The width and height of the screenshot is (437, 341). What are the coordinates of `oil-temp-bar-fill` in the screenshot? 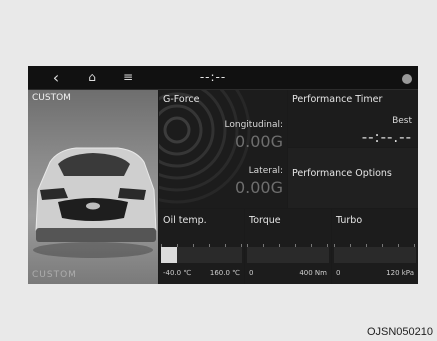 It's located at (169, 255).